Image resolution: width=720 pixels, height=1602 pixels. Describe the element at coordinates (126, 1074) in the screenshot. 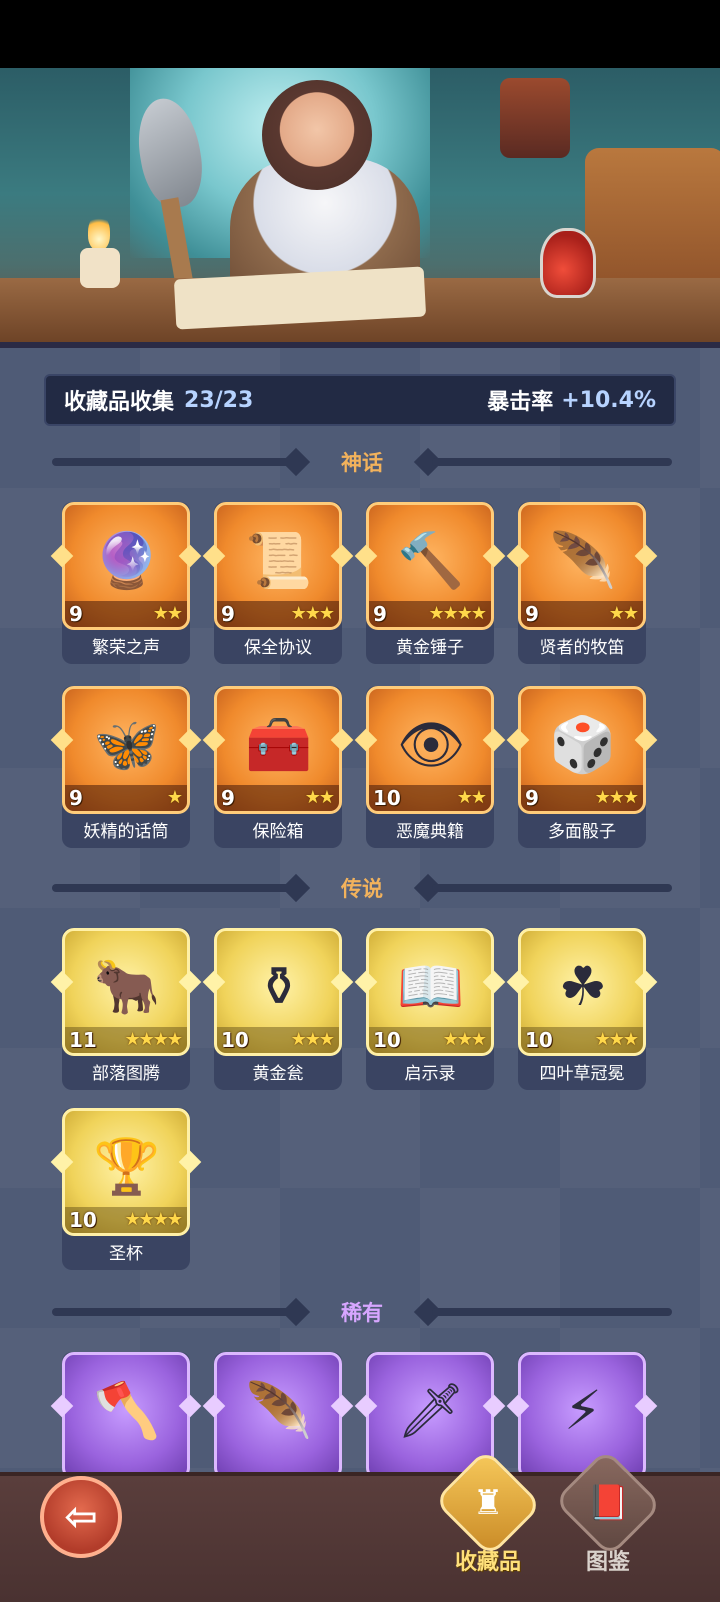

I see `card-name: 部落图腾` at that location.